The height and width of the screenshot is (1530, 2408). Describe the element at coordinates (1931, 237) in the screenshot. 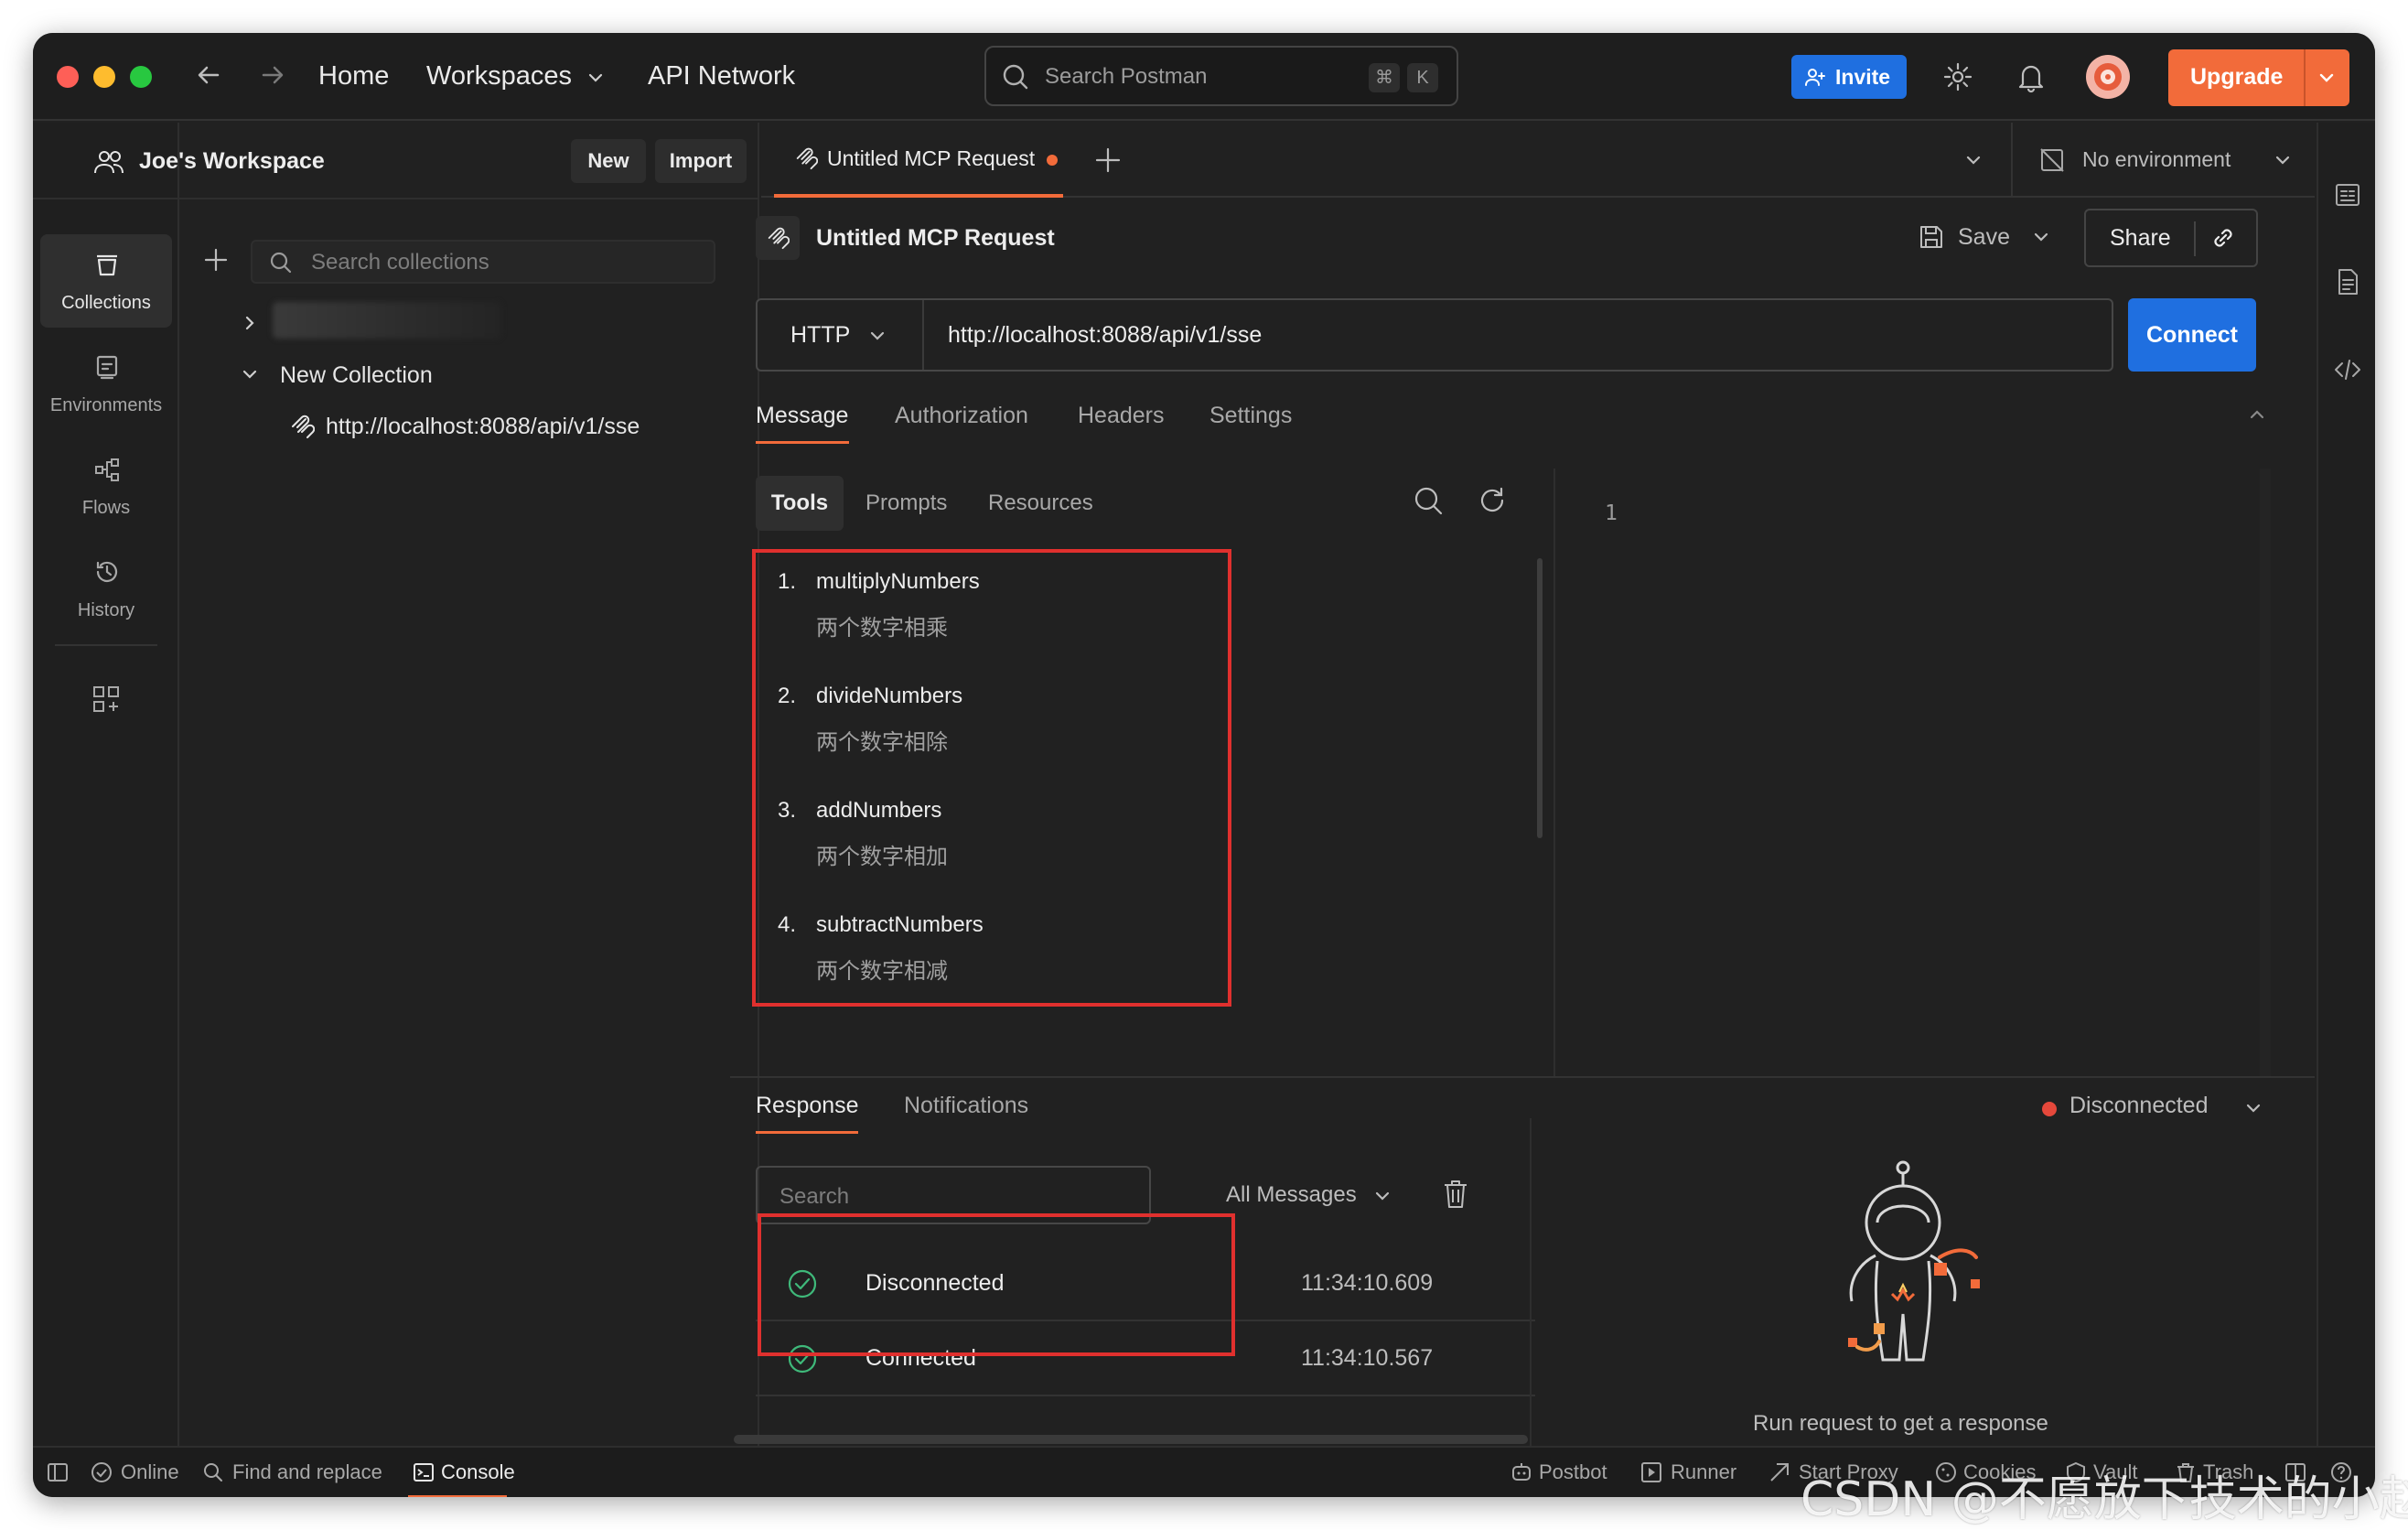

I see `save-disk-icon` at that location.